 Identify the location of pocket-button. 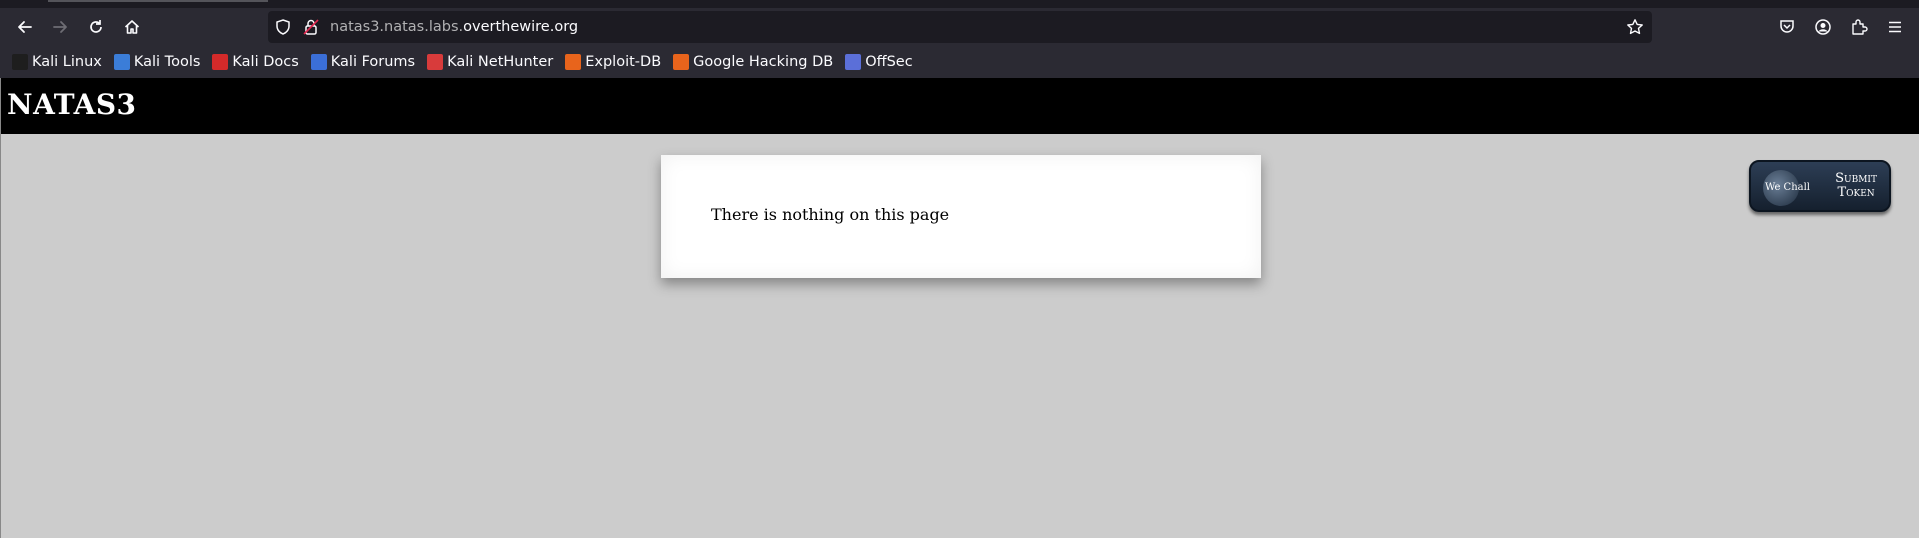
(1787, 27).